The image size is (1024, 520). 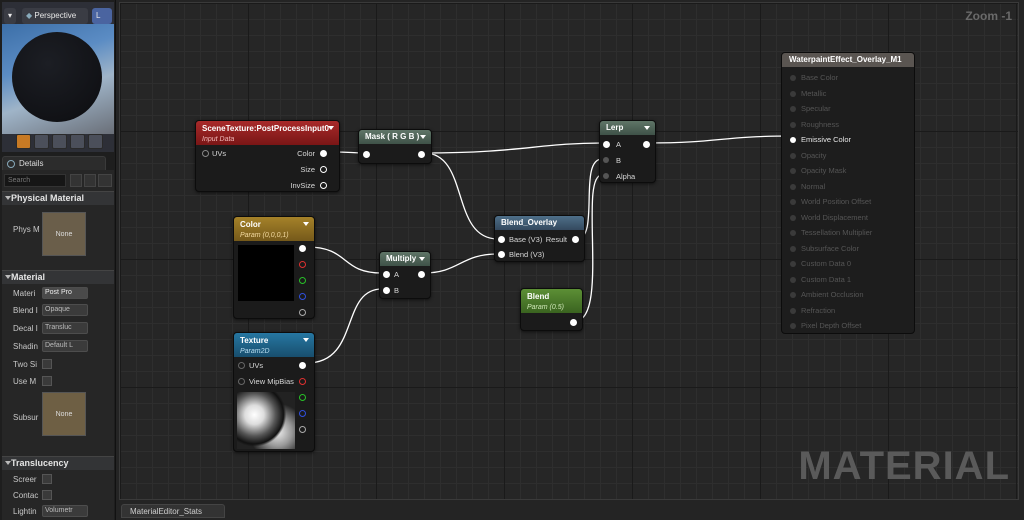 What do you see at coordinates (65, 310) in the screenshot?
I see `blend-mode-dropdown: Opaque` at bounding box center [65, 310].